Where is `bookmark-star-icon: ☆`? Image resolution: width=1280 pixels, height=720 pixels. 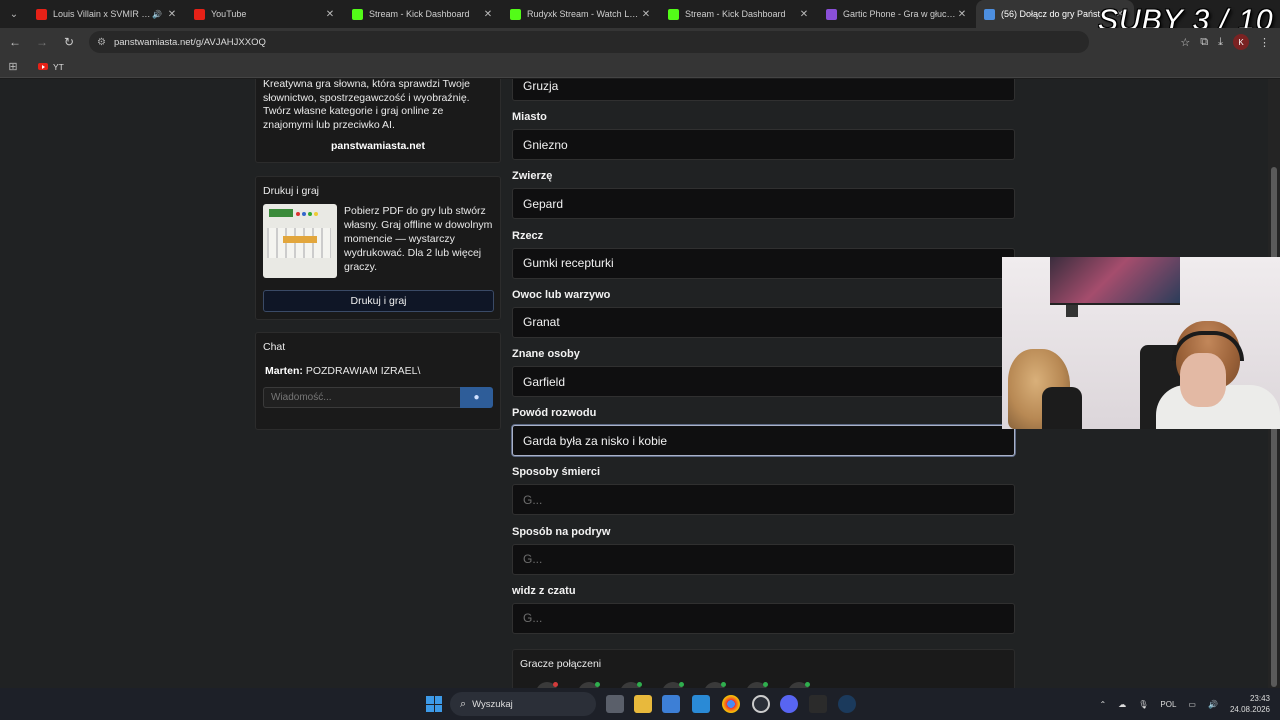 bookmark-star-icon: ☆ is located at coordinates (1185, 42).